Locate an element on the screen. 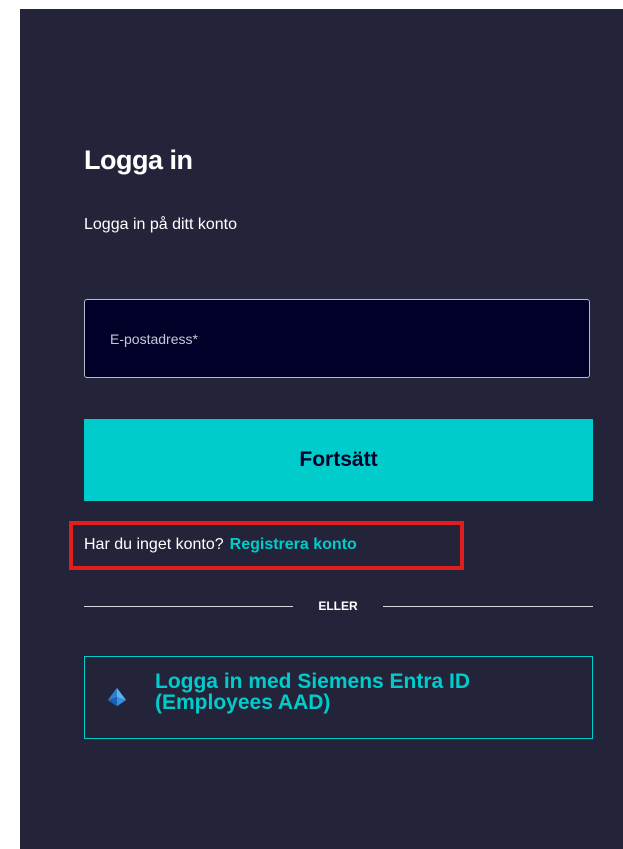 The image size is (623, 849). divider-line-right is located at coordinates (488, 606).